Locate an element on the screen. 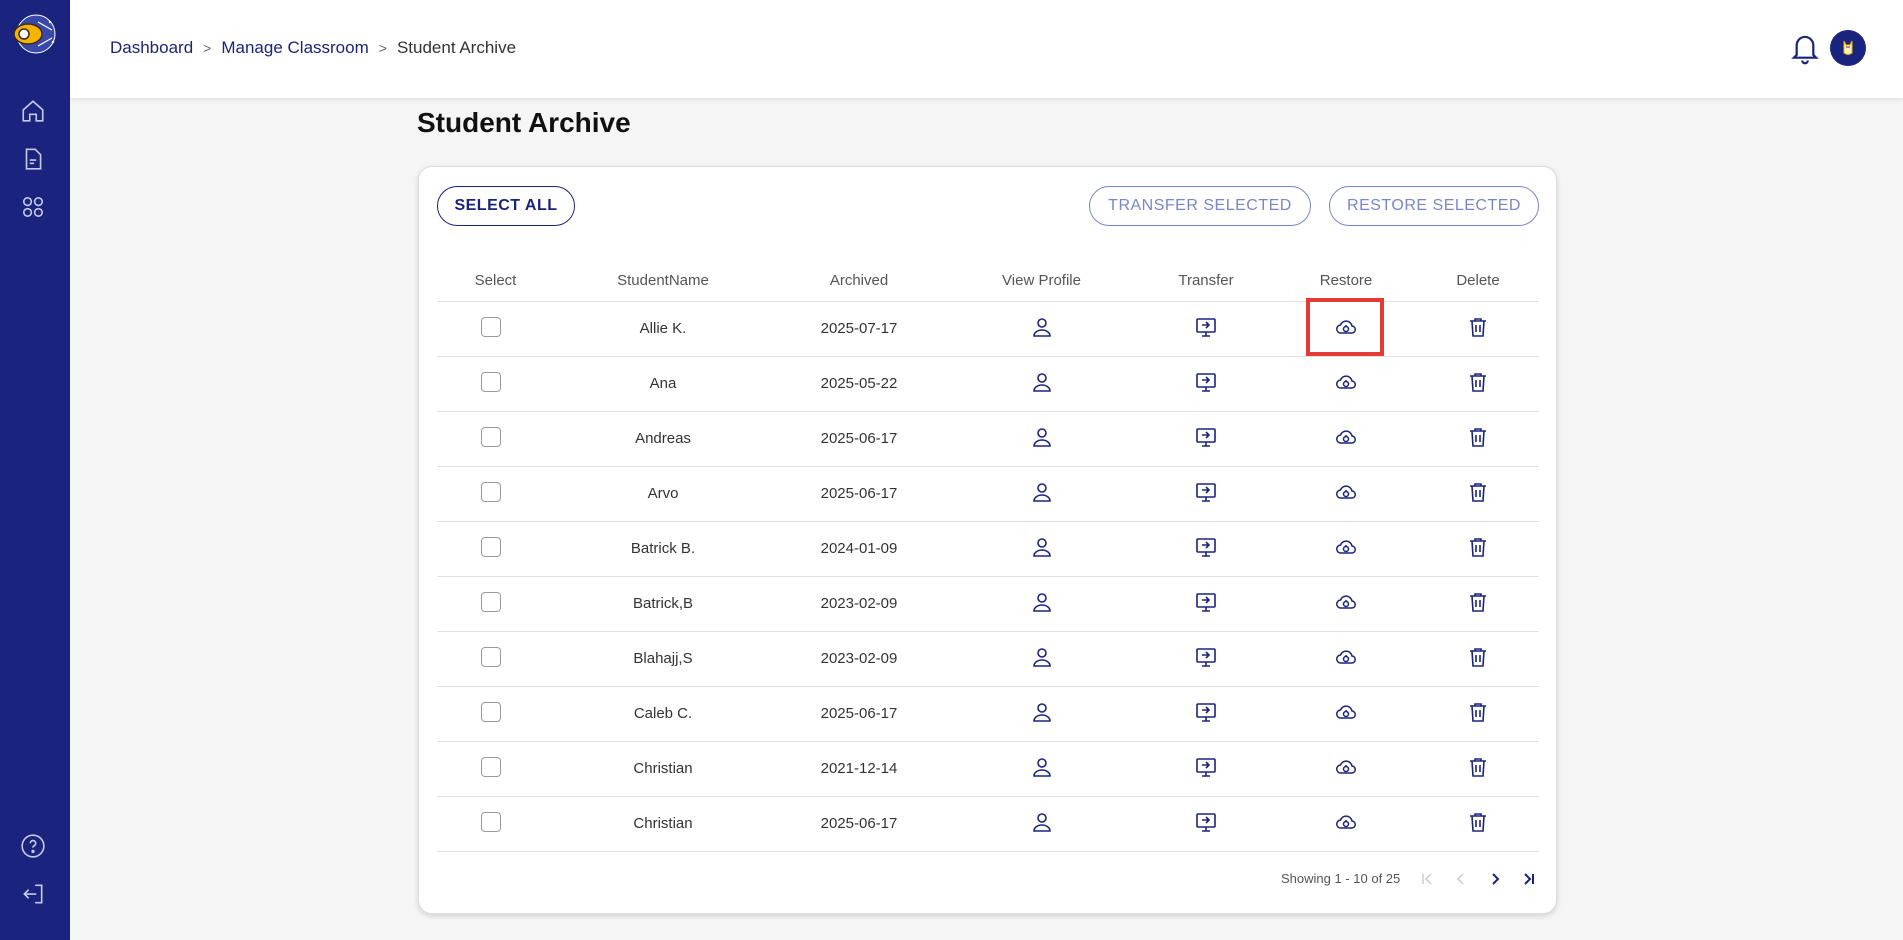  restore-selected-button: RESTORE SELECTED is located at coordinates (1434, 206).